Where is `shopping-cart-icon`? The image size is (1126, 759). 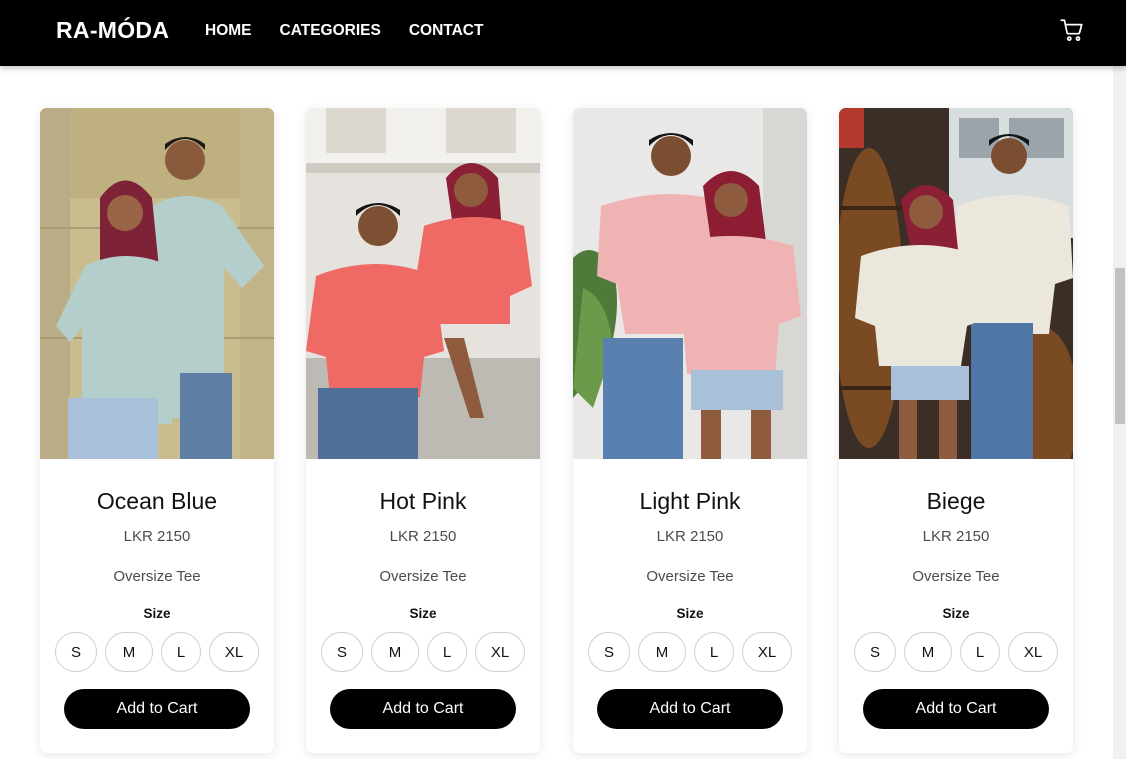
shopping-cart-icon is located at coordinates (1071, 30).